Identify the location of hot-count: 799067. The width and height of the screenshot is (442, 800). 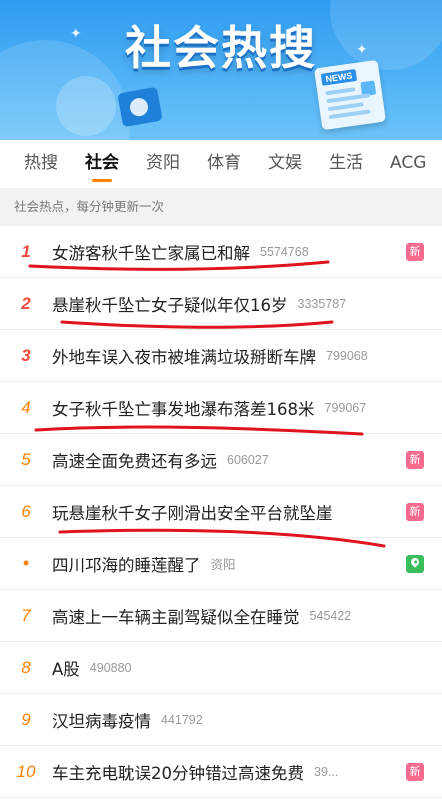
(345, 407).